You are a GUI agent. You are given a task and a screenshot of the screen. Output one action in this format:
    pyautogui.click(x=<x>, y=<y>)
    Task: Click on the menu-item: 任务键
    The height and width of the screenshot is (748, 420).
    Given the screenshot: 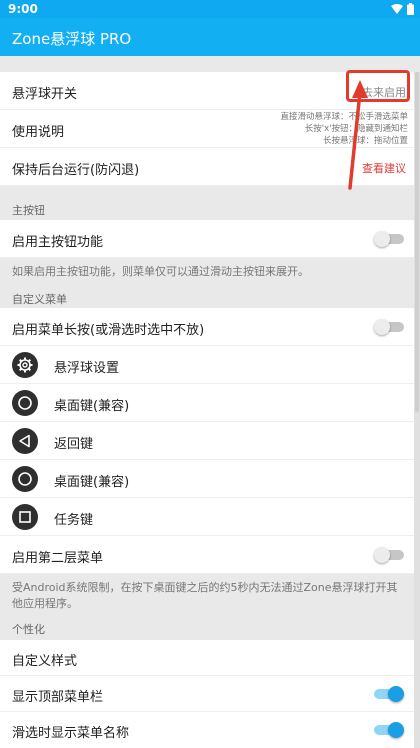 What is the action you would take?
    pyautogui.click(x=207, y=517)
    